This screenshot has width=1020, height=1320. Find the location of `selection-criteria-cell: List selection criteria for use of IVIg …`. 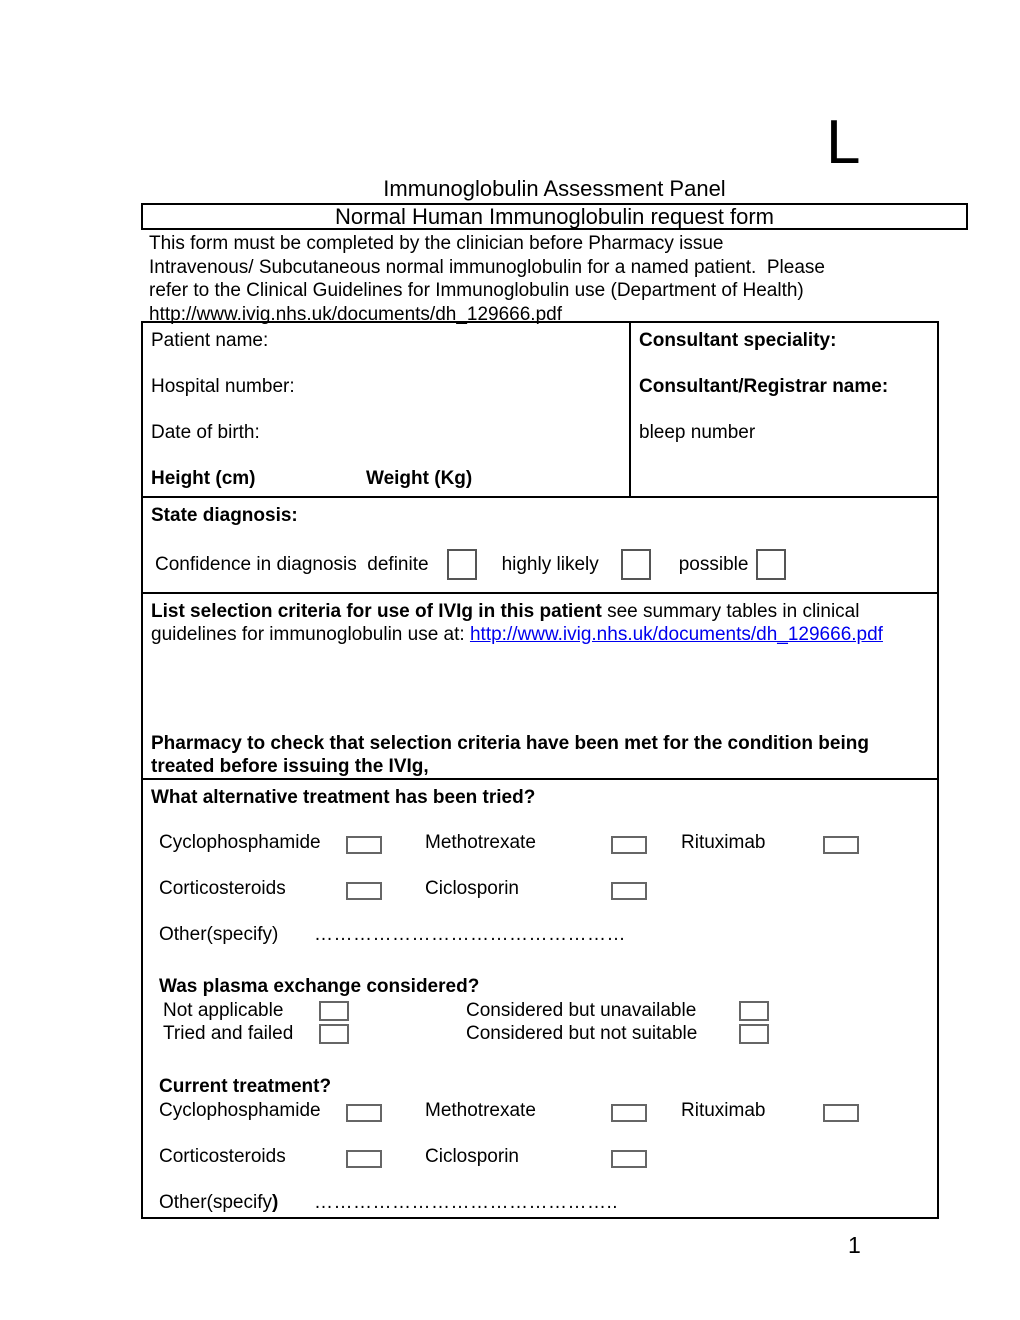

selection-criteria-cell: List selection criteria for use of IVIg … is located at coordinates (540, 686).